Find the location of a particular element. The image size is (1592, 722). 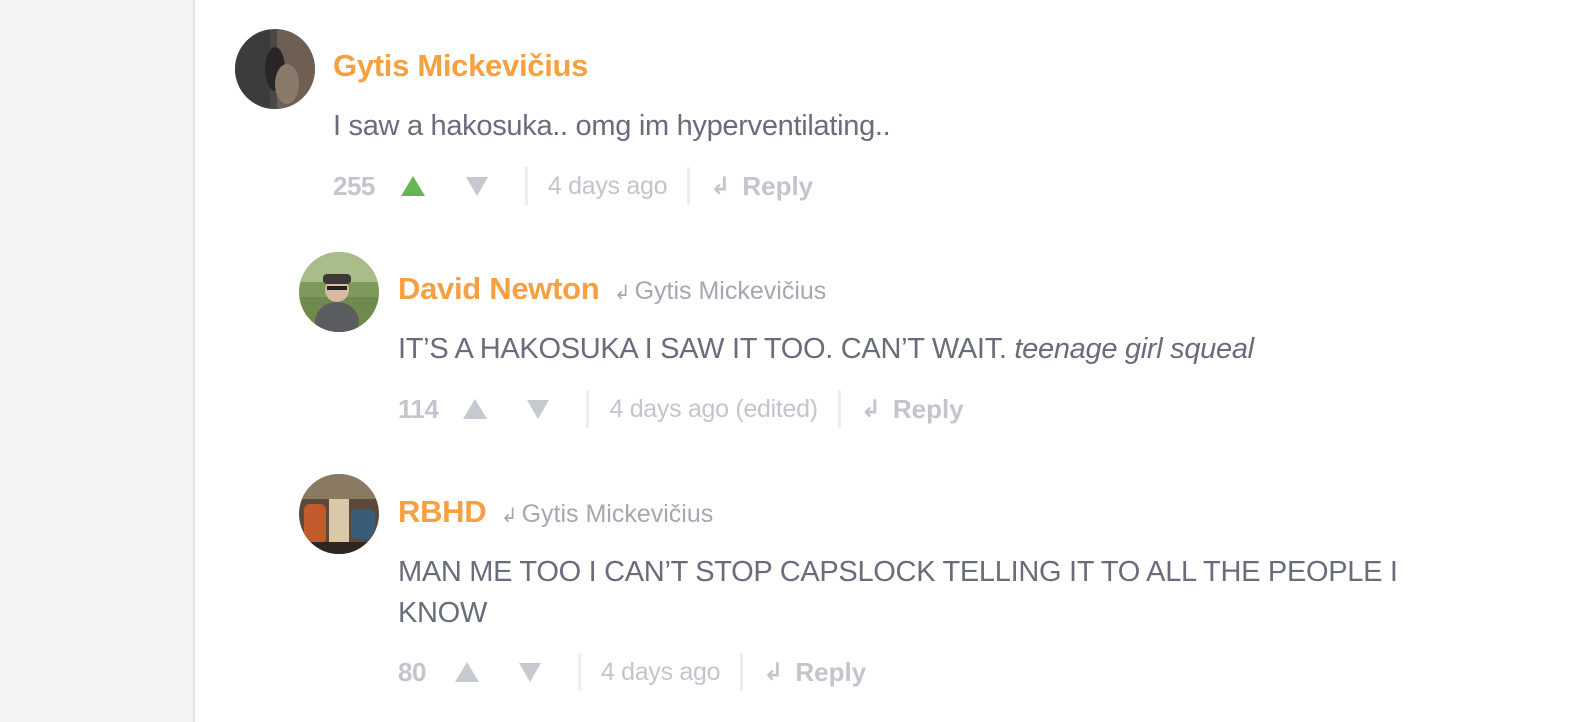

left-sidebar is located at coordinates (97, 361).